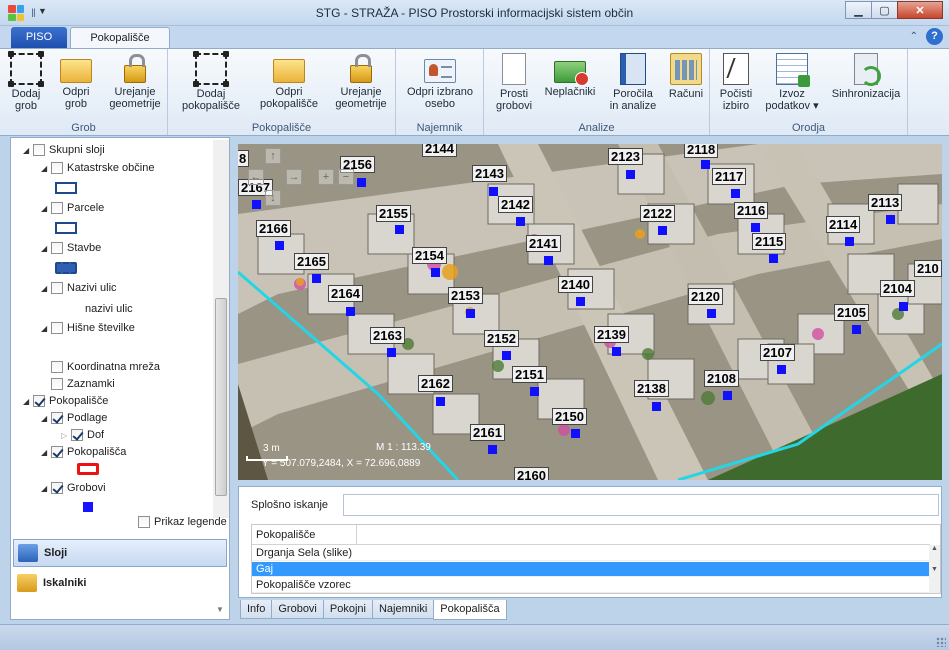  What do you see at coordinates (465, 295) in the screenshot?
I see `grave-label: 2153` at bounding box center [465, 295].